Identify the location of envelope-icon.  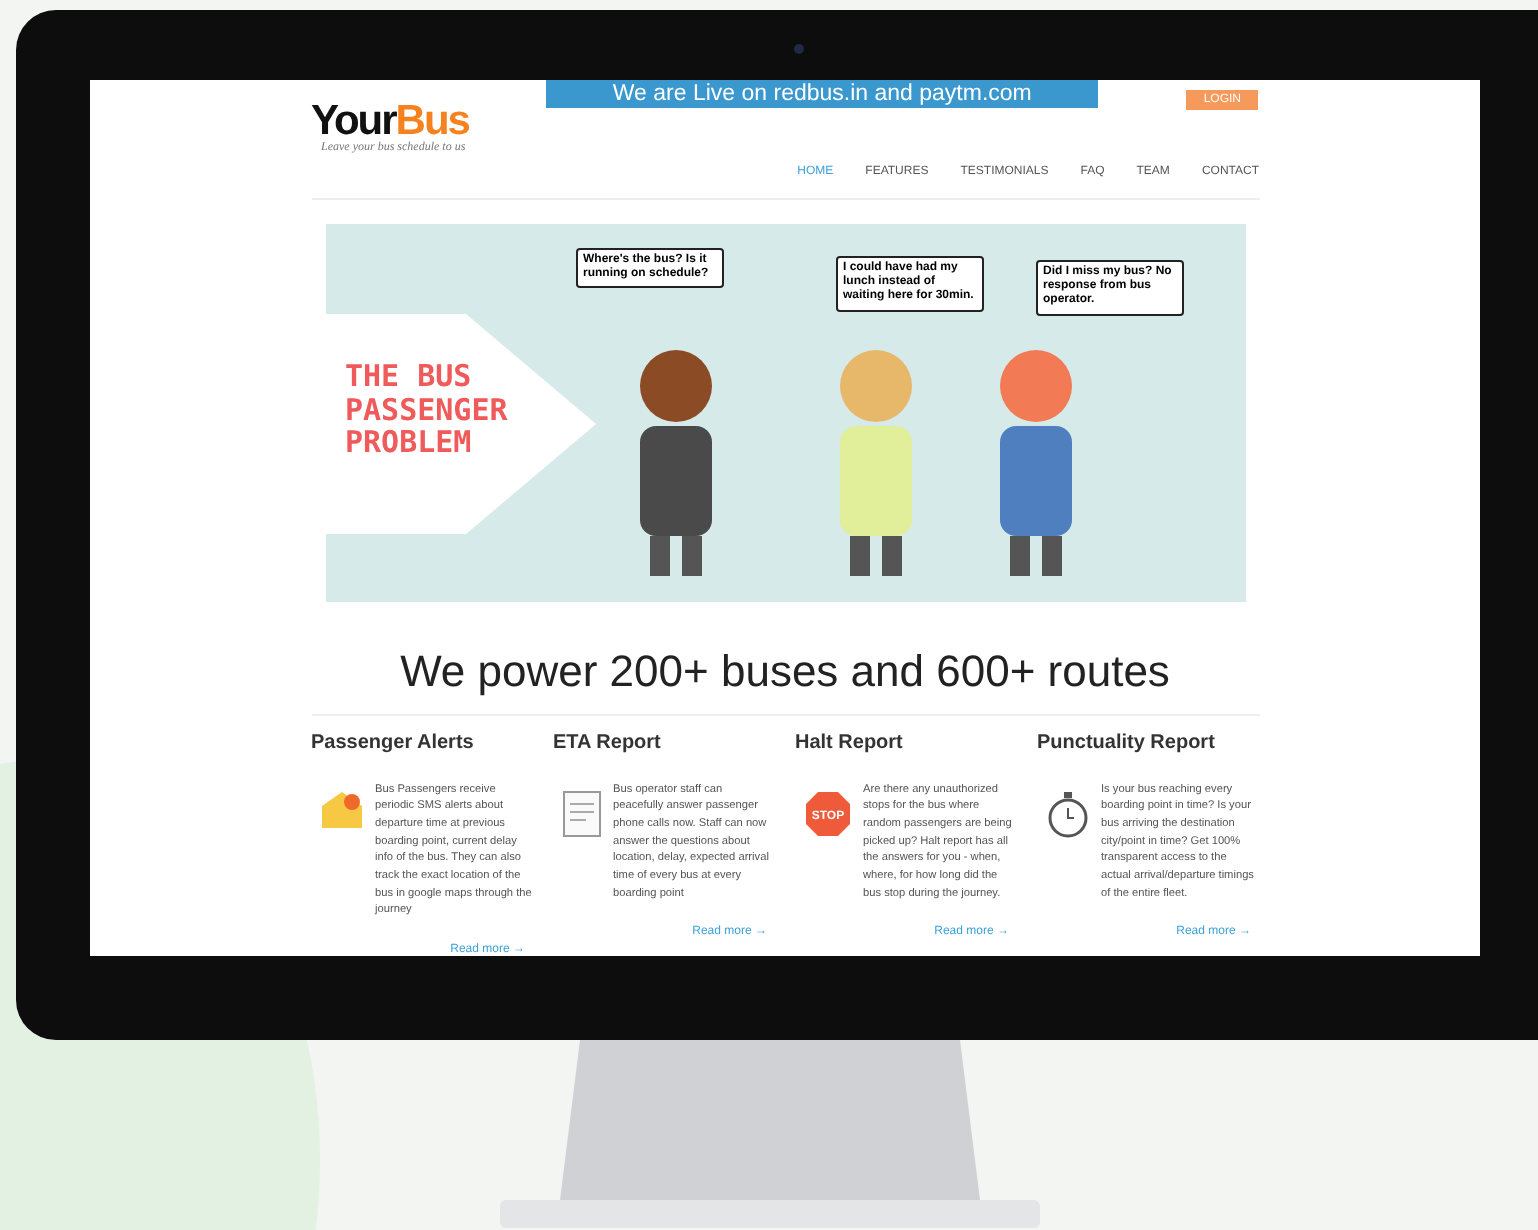
(341, 809).